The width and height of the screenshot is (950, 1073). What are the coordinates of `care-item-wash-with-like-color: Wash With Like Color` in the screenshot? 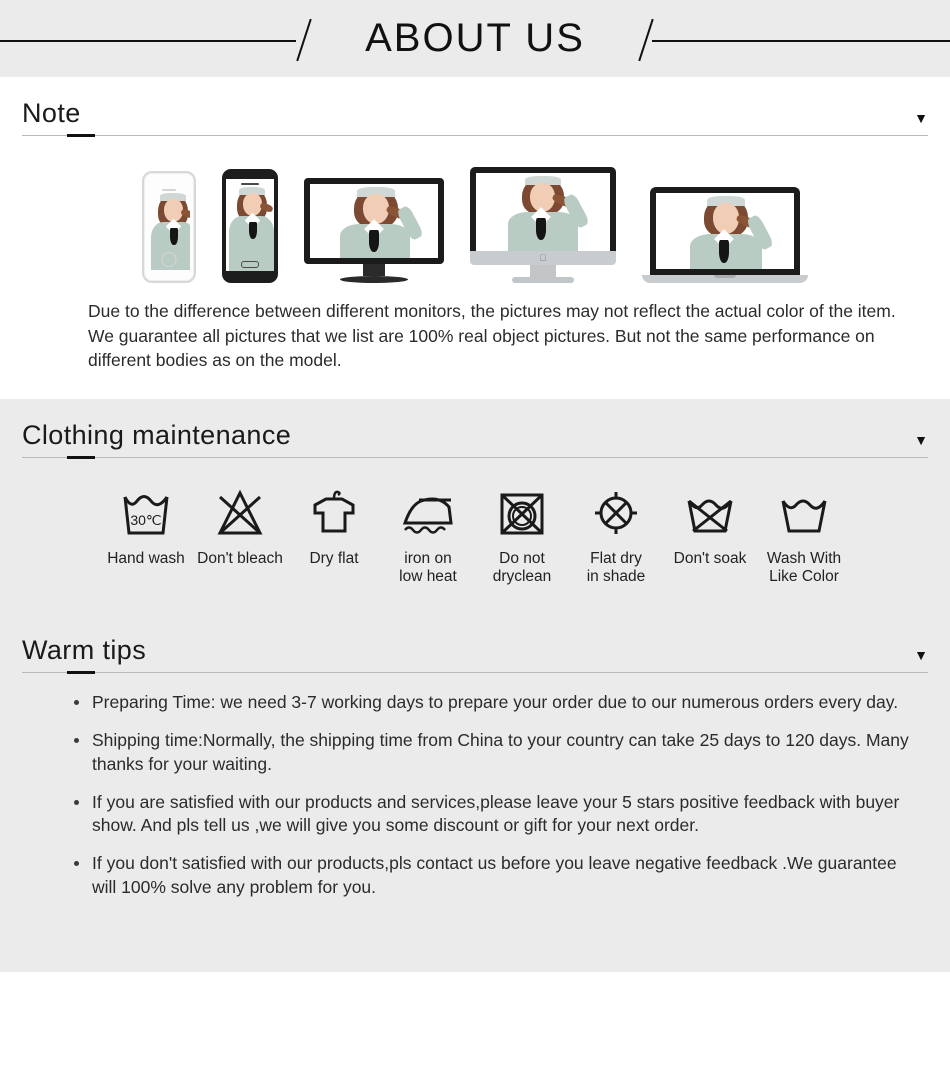 It's located at (804, 534).